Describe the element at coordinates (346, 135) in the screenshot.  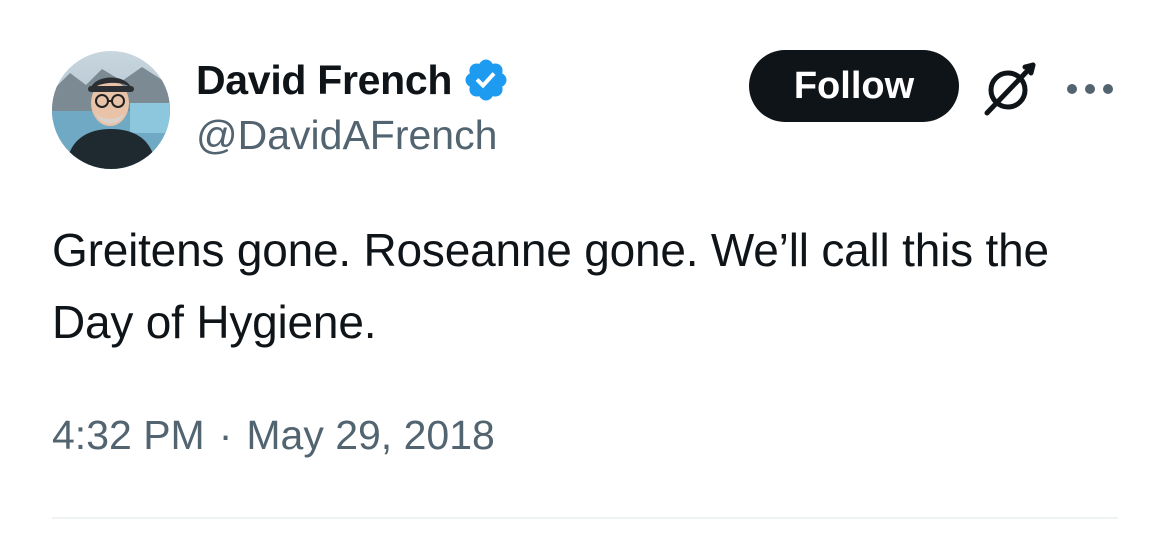
I see `author-handle: @DavidAFrench` at that location.